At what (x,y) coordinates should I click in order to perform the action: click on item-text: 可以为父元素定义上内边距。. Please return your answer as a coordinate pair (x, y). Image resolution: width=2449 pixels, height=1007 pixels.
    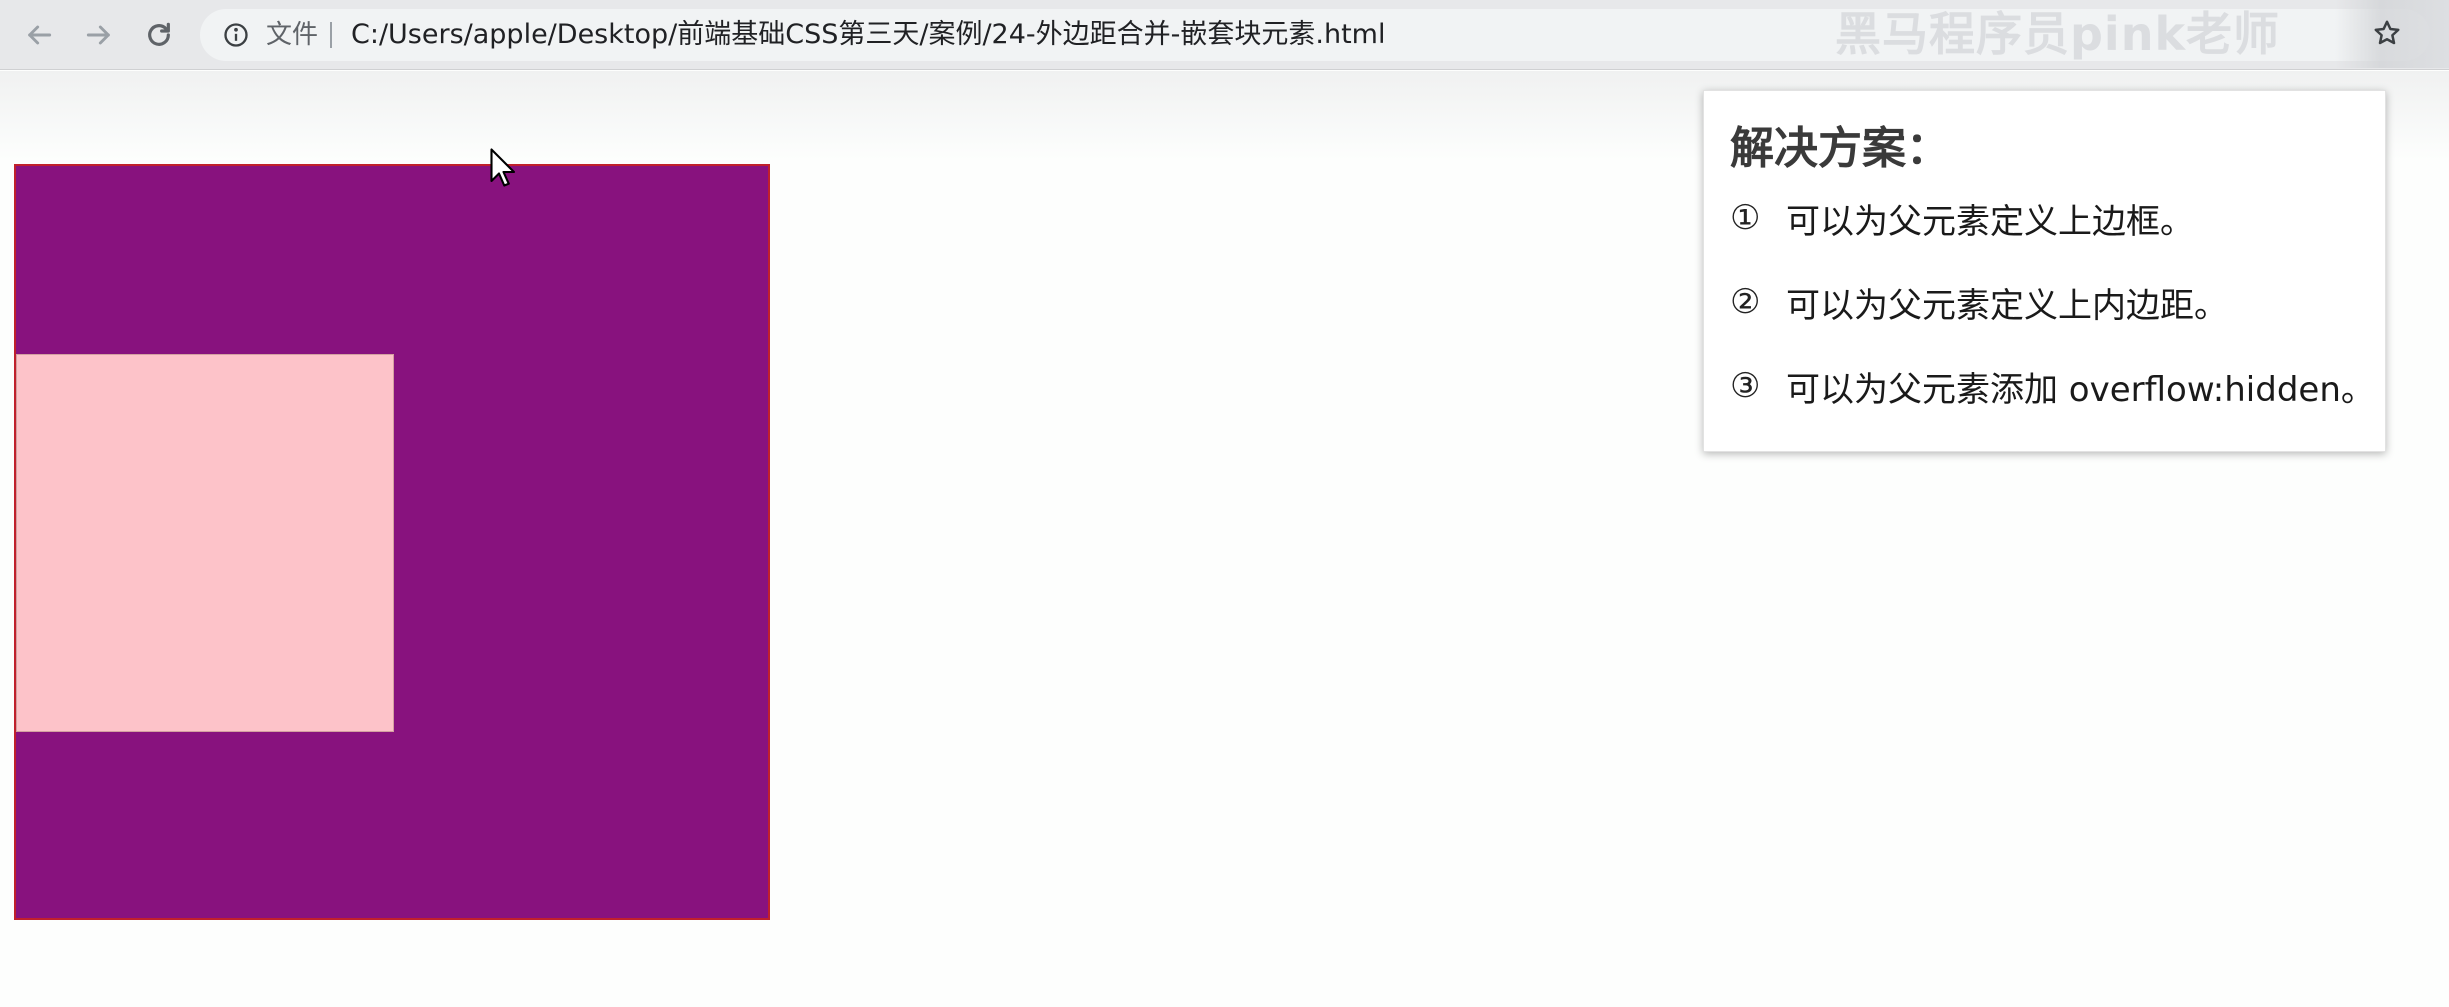
    Looking at the image, I should click on (2007, 305).